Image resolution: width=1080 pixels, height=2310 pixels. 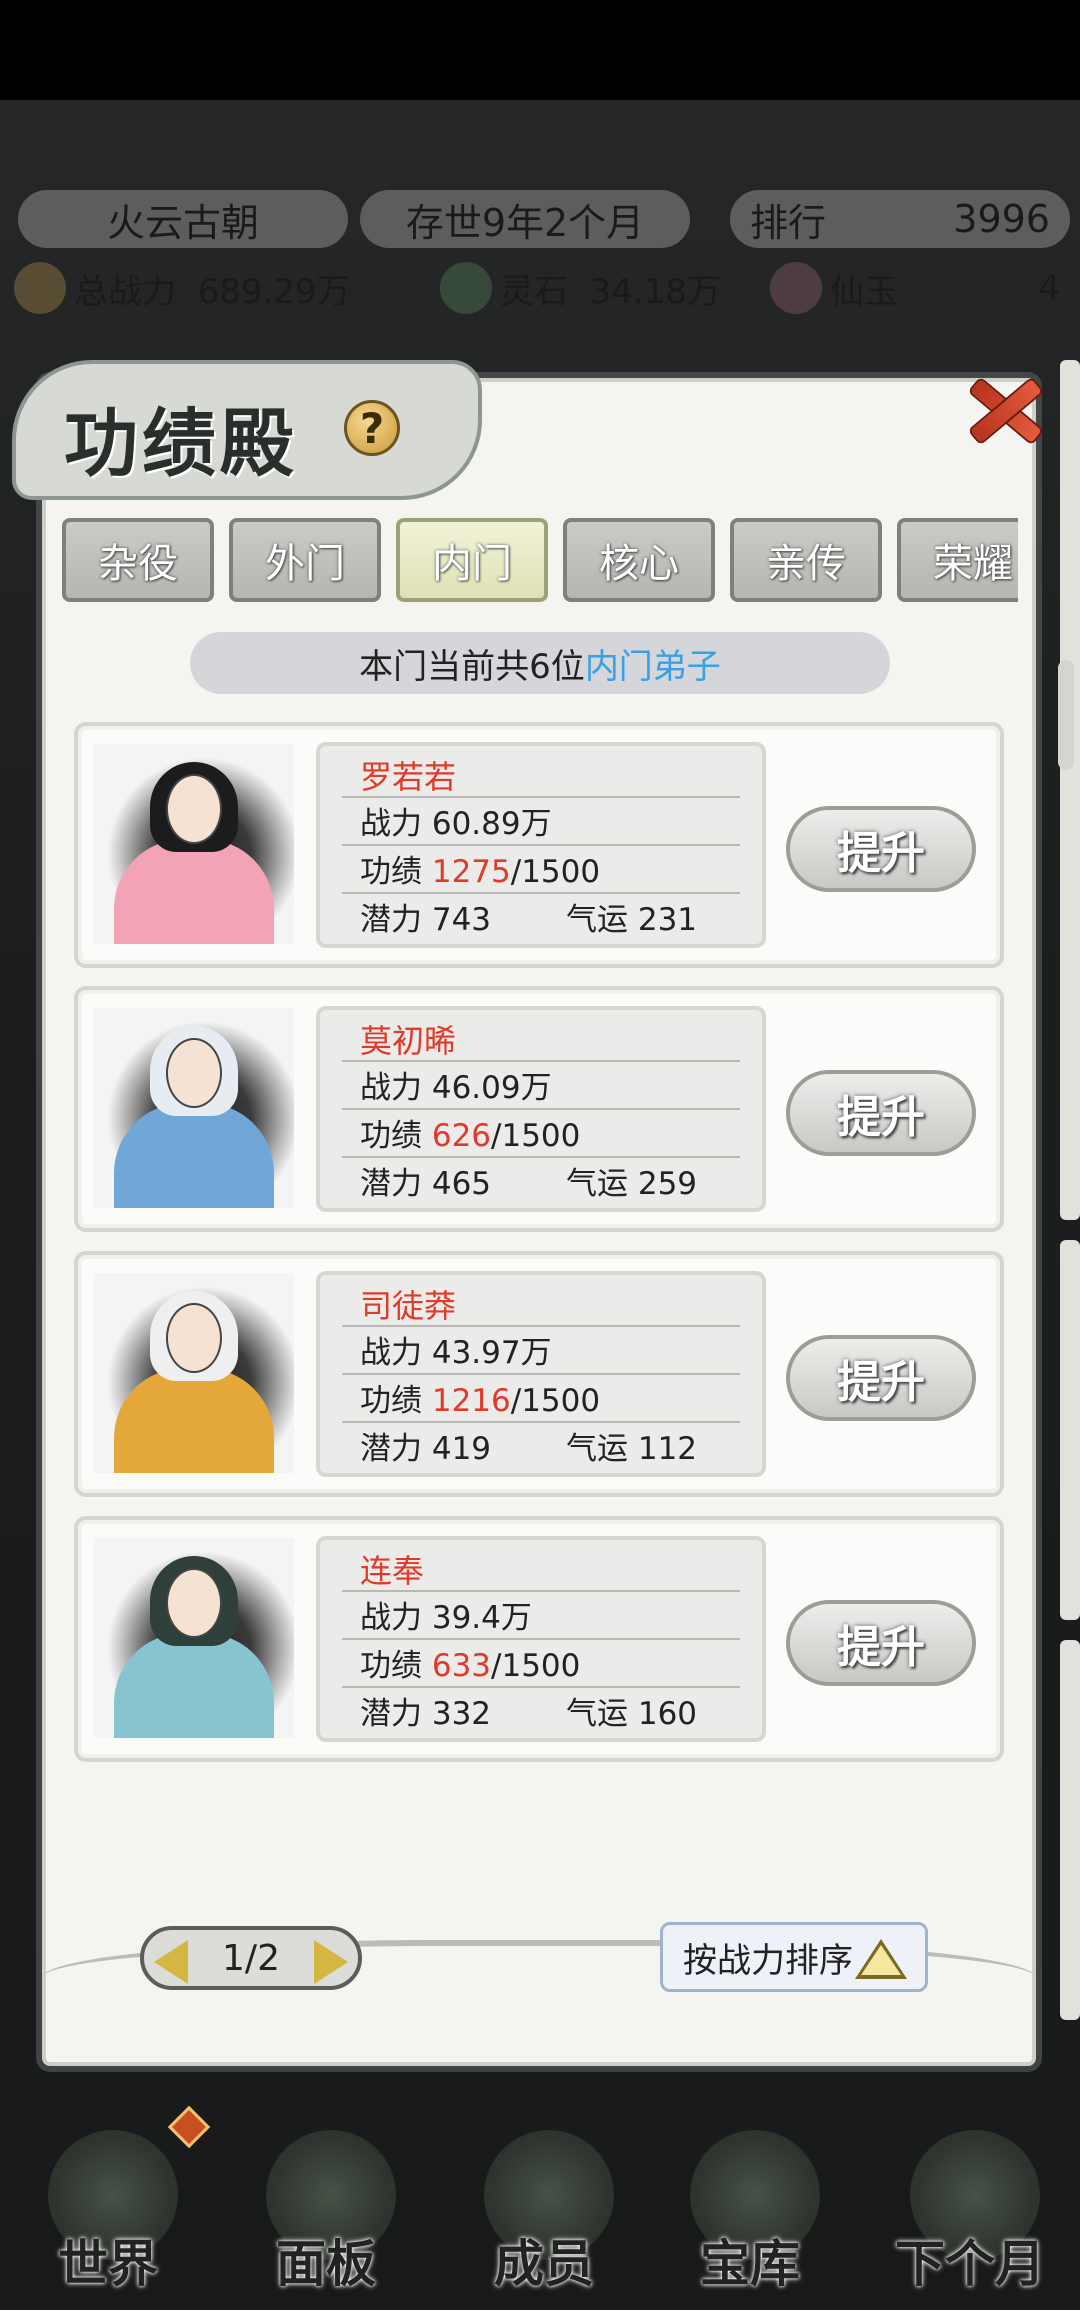 I want to click on member-info: 连奉战力 39.4万功绩 633/1500 潜力 332 气运 160, so click(x=541, y=1639).